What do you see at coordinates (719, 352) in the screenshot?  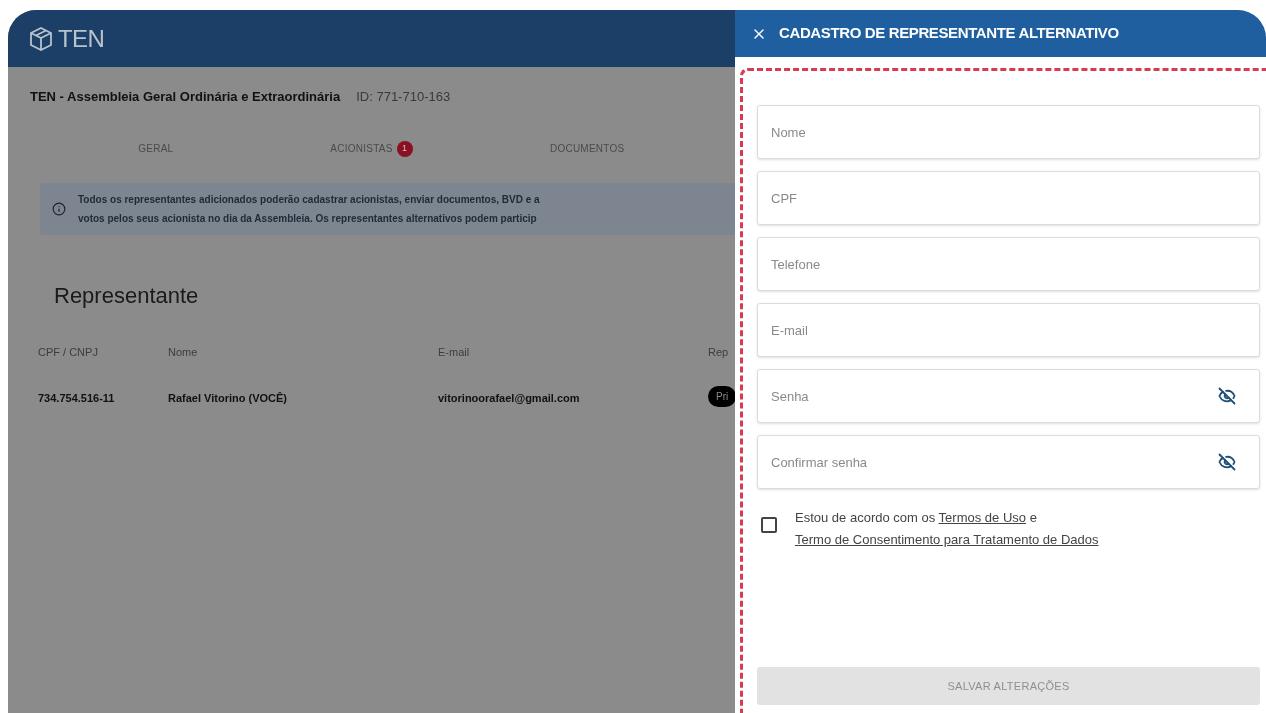 I see `column-header: Rep` at bounding box center [719, 352].